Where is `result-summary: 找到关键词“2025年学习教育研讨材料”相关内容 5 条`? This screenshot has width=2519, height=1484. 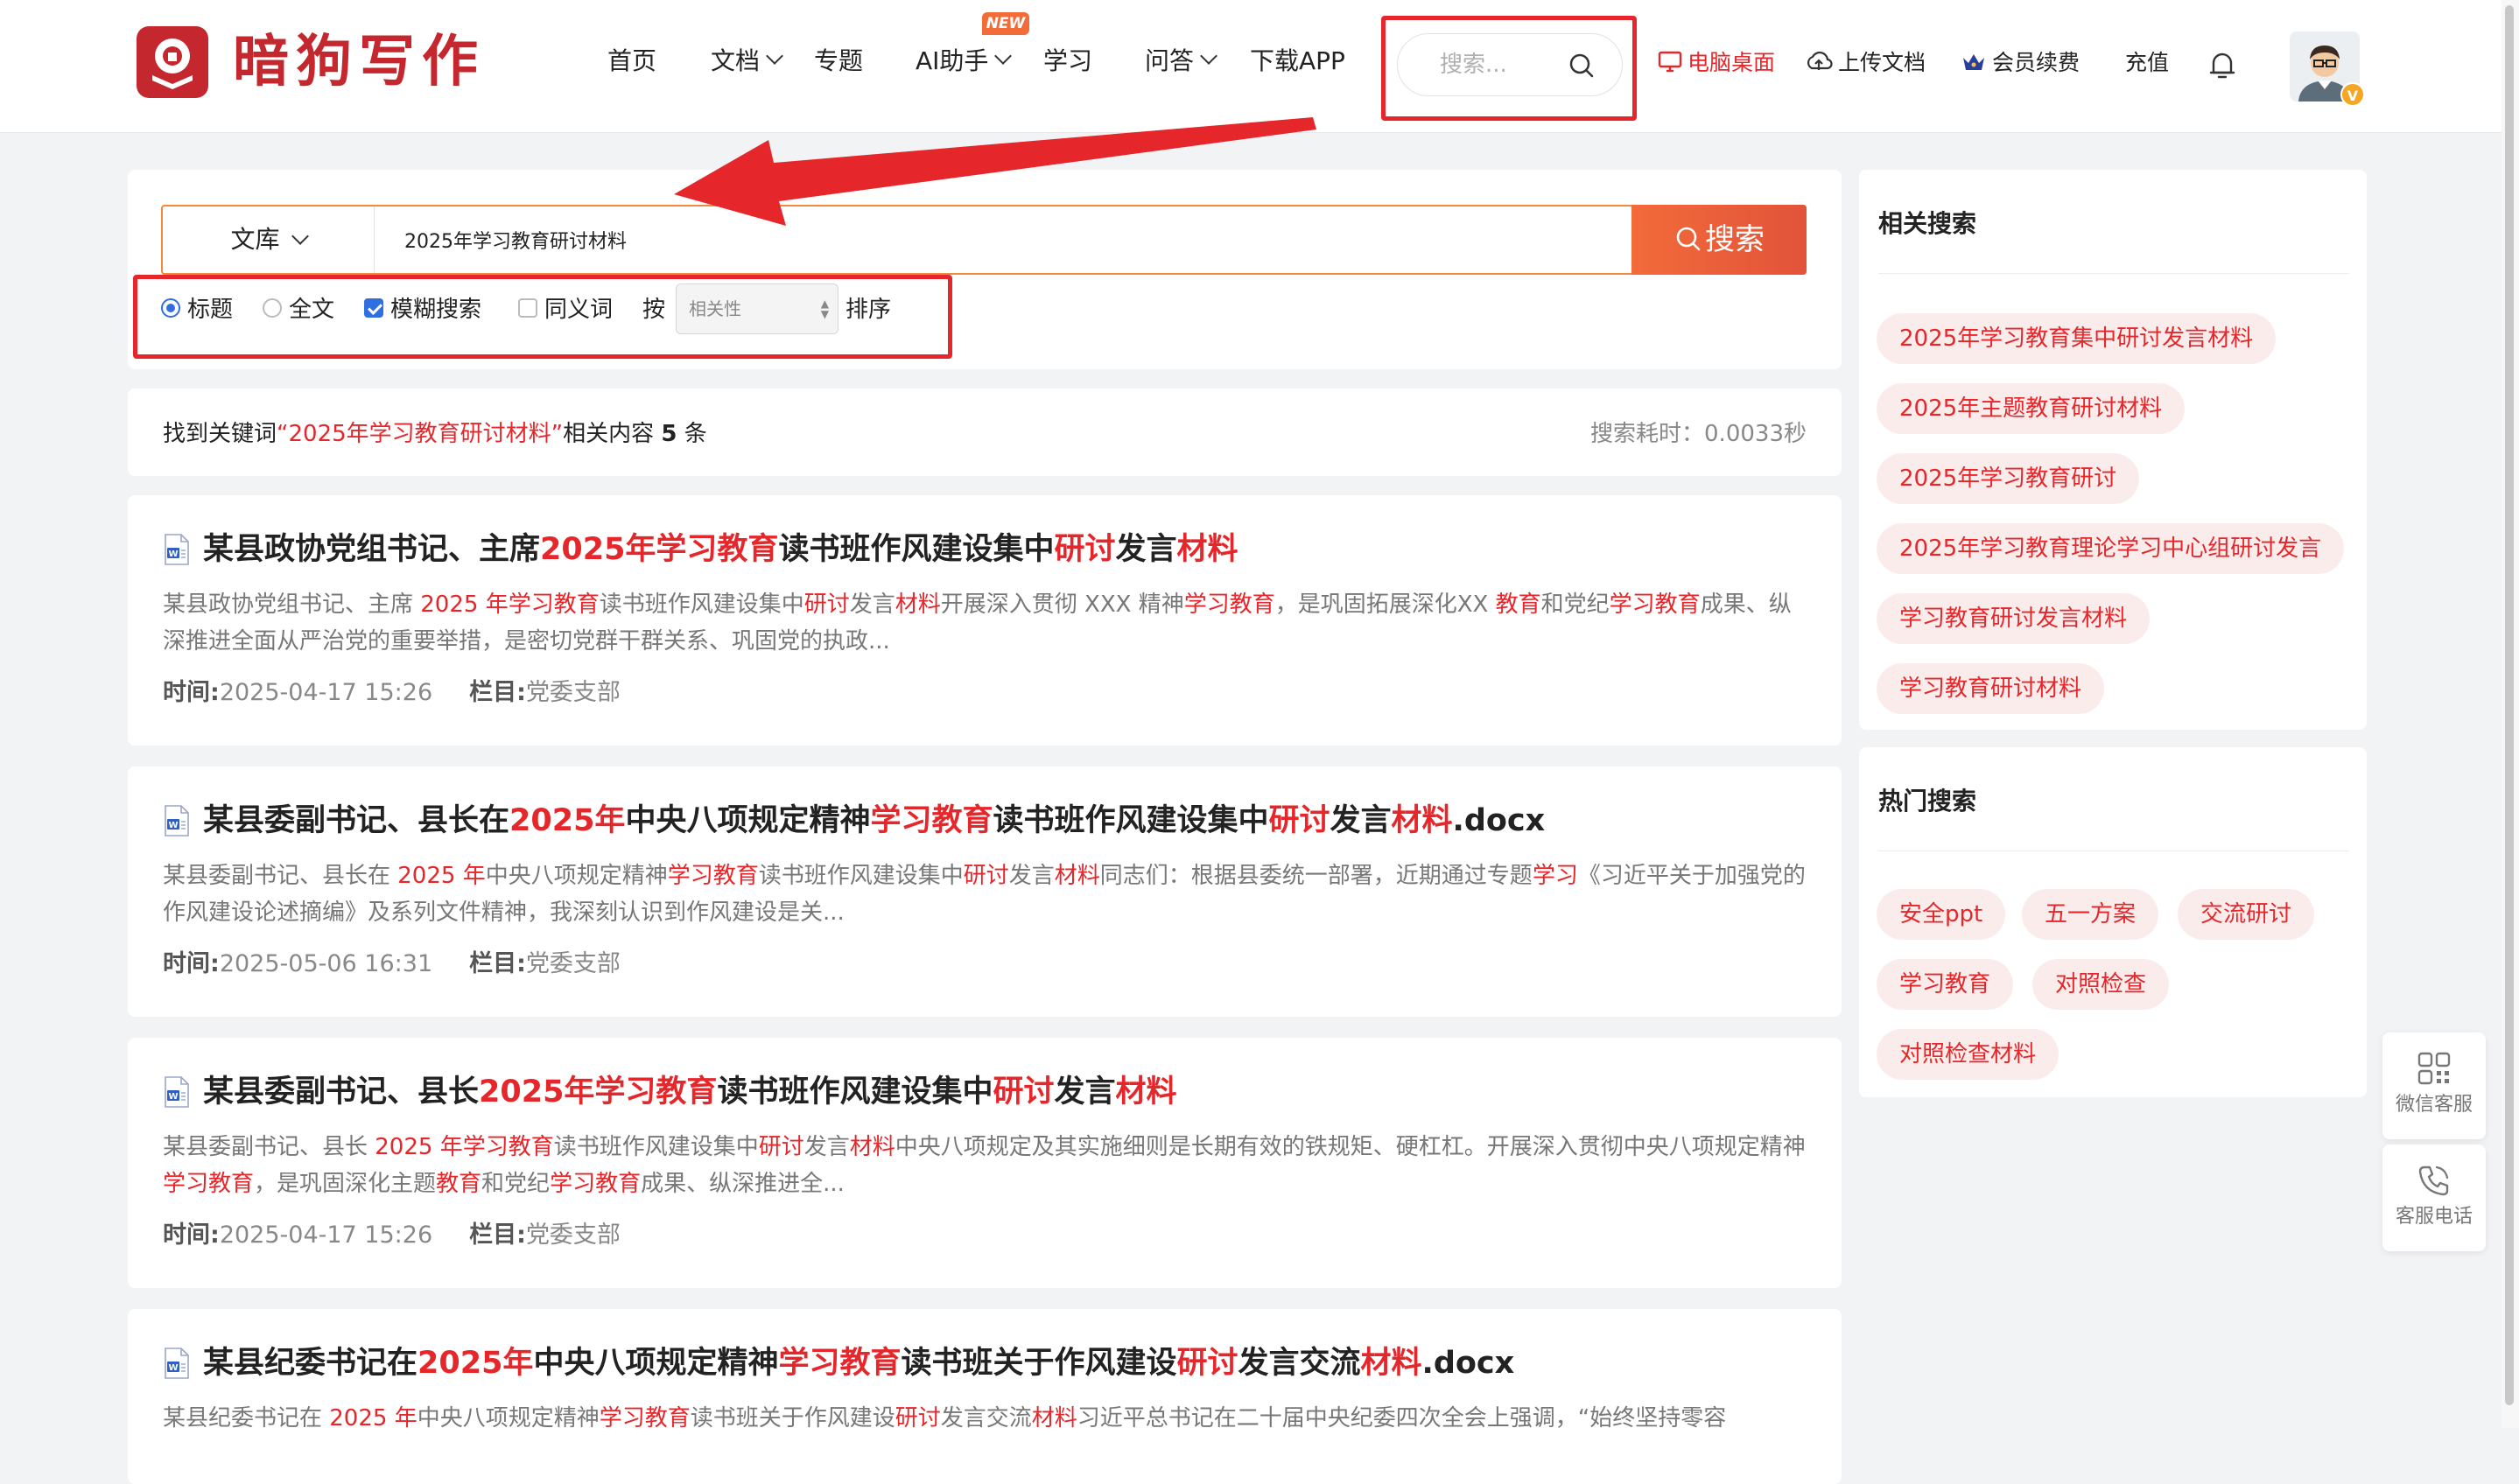
result-summary: 找到关键词“2025年学习教育研讨材料”相关内容 5 条 is located at coordinates (435, 434).